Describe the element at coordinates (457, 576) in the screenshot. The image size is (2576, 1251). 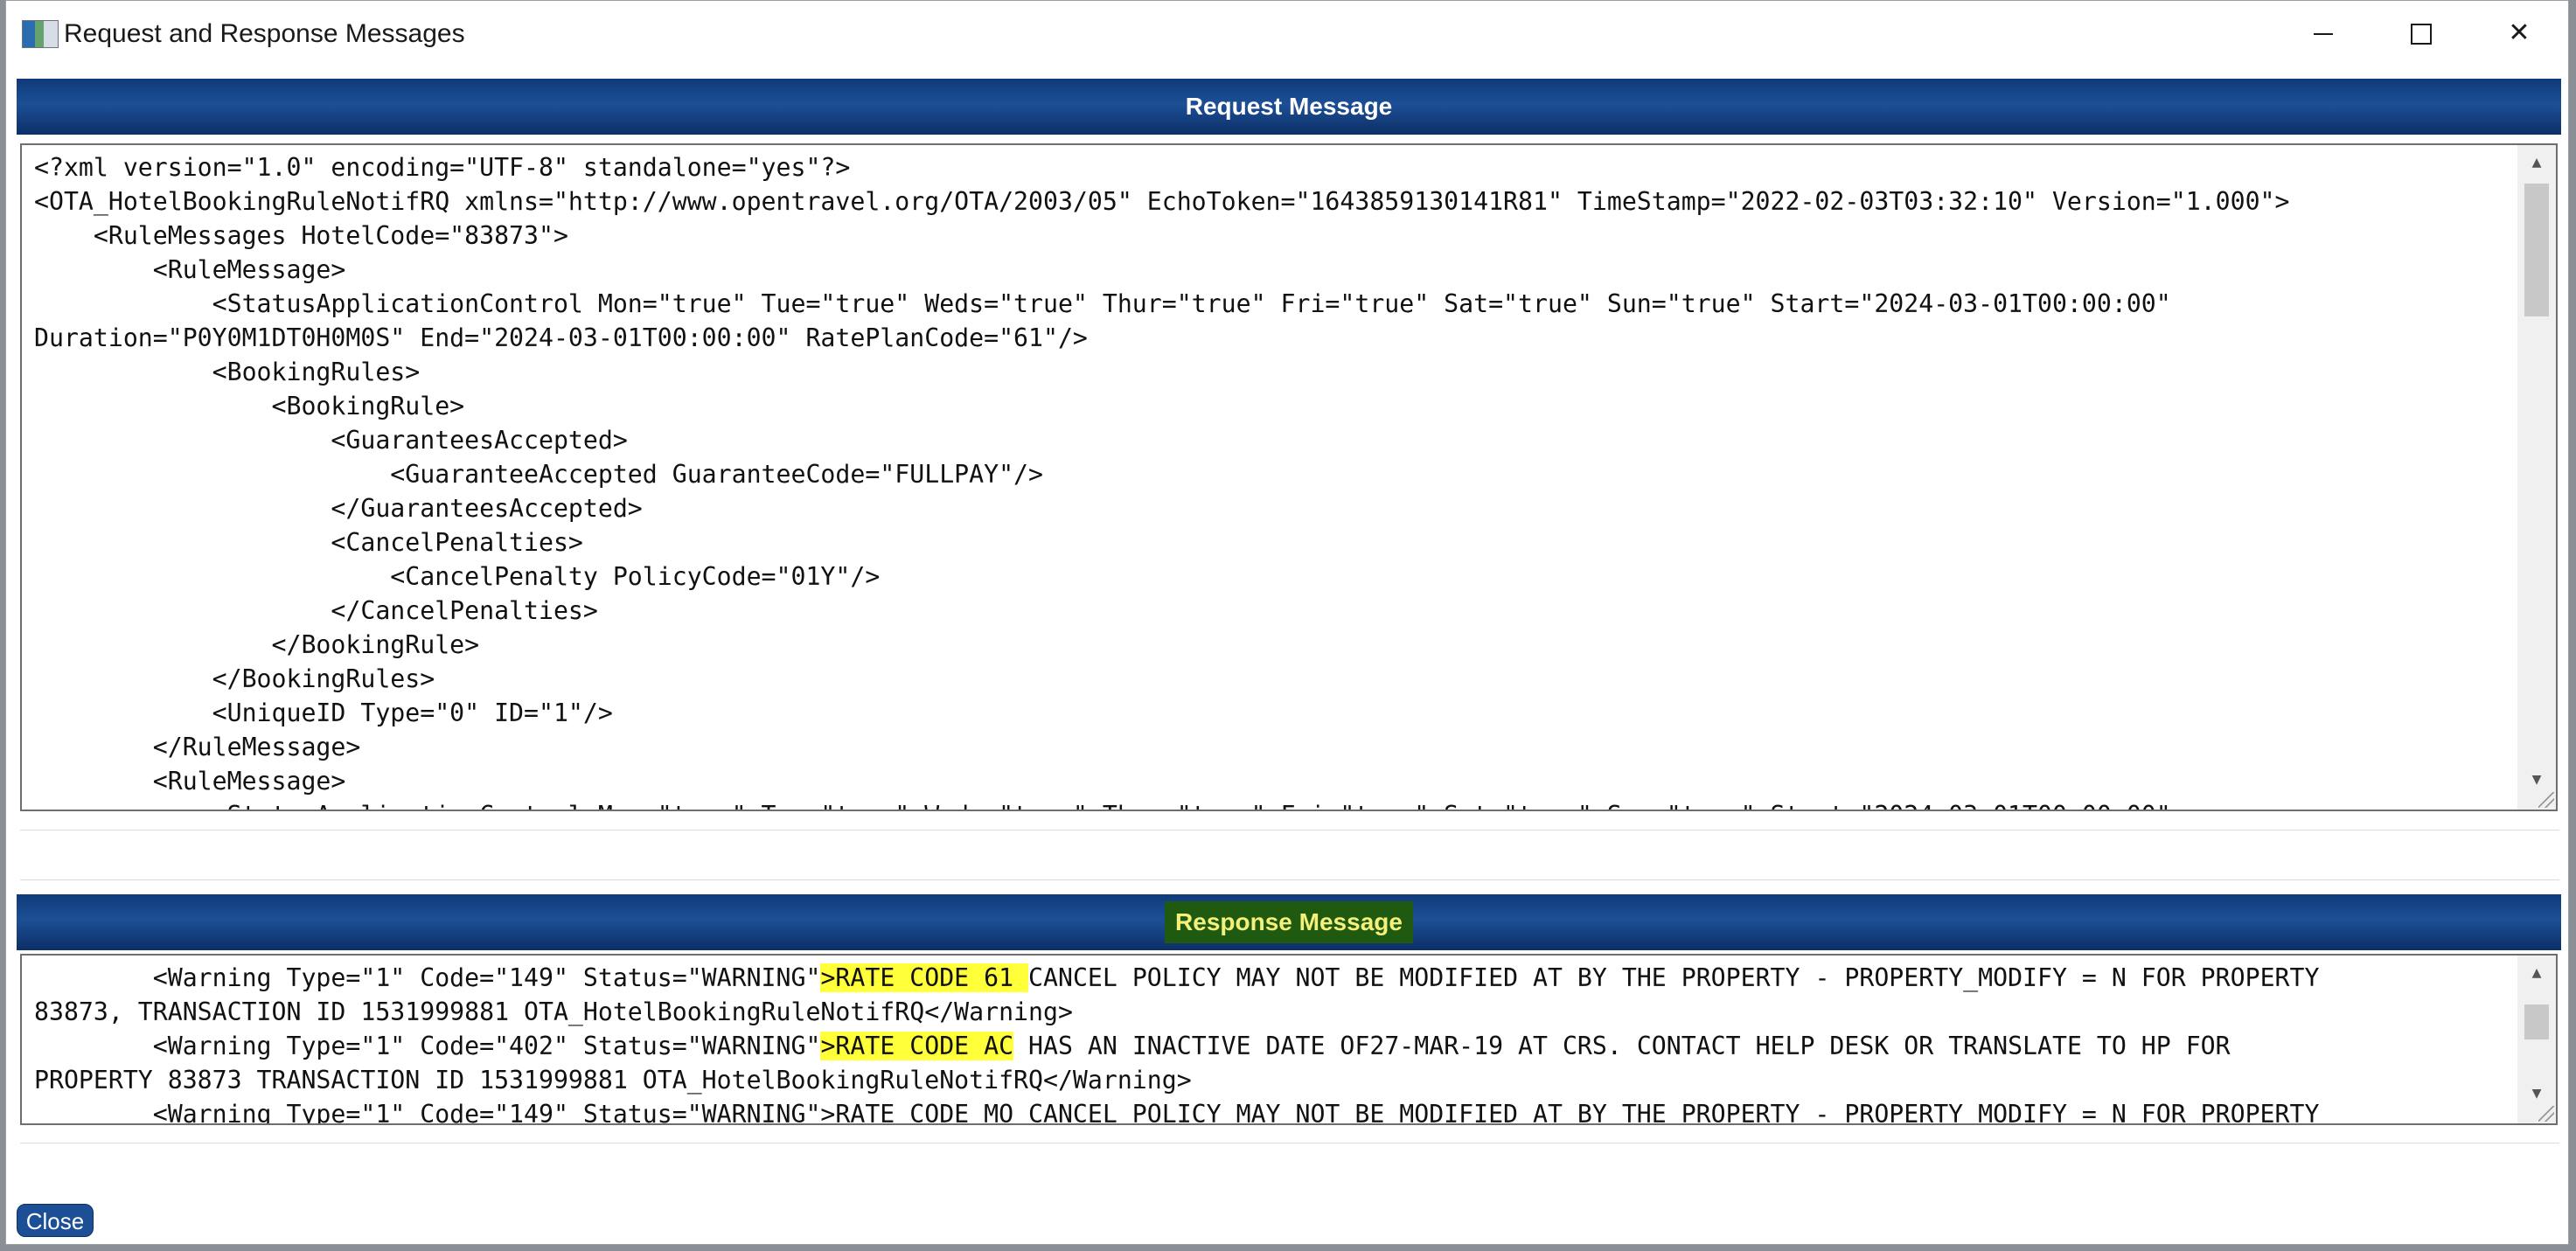
I see `request-line: <CancelPenalty PolicyCode="01Y"/>` at that location.